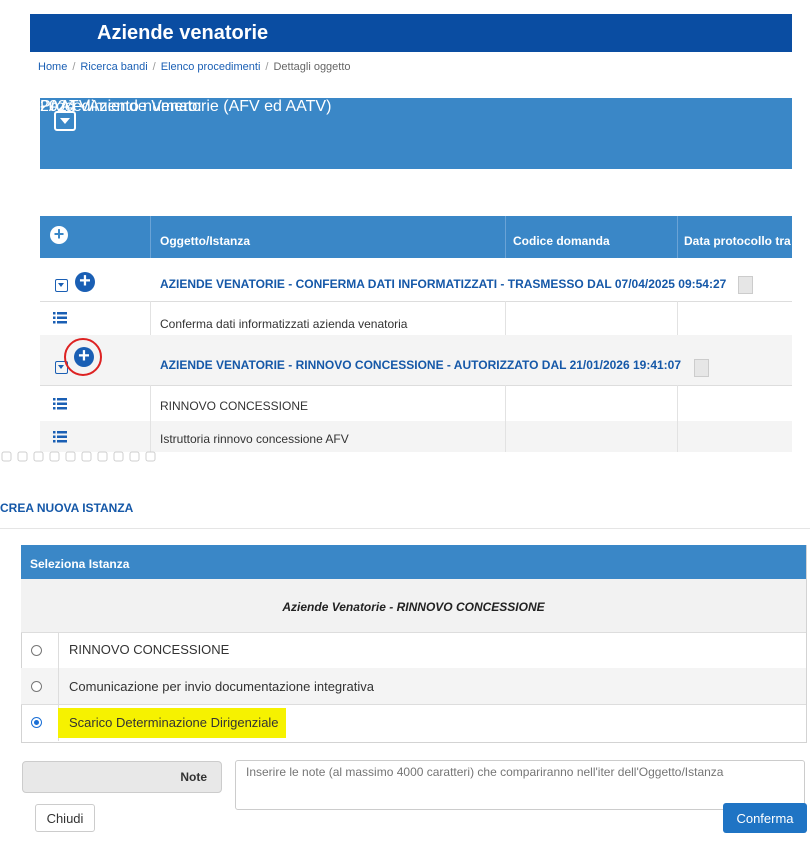  Describe the element at coordinates (416, 237) in the screenshot. I see `table-header` at that location.